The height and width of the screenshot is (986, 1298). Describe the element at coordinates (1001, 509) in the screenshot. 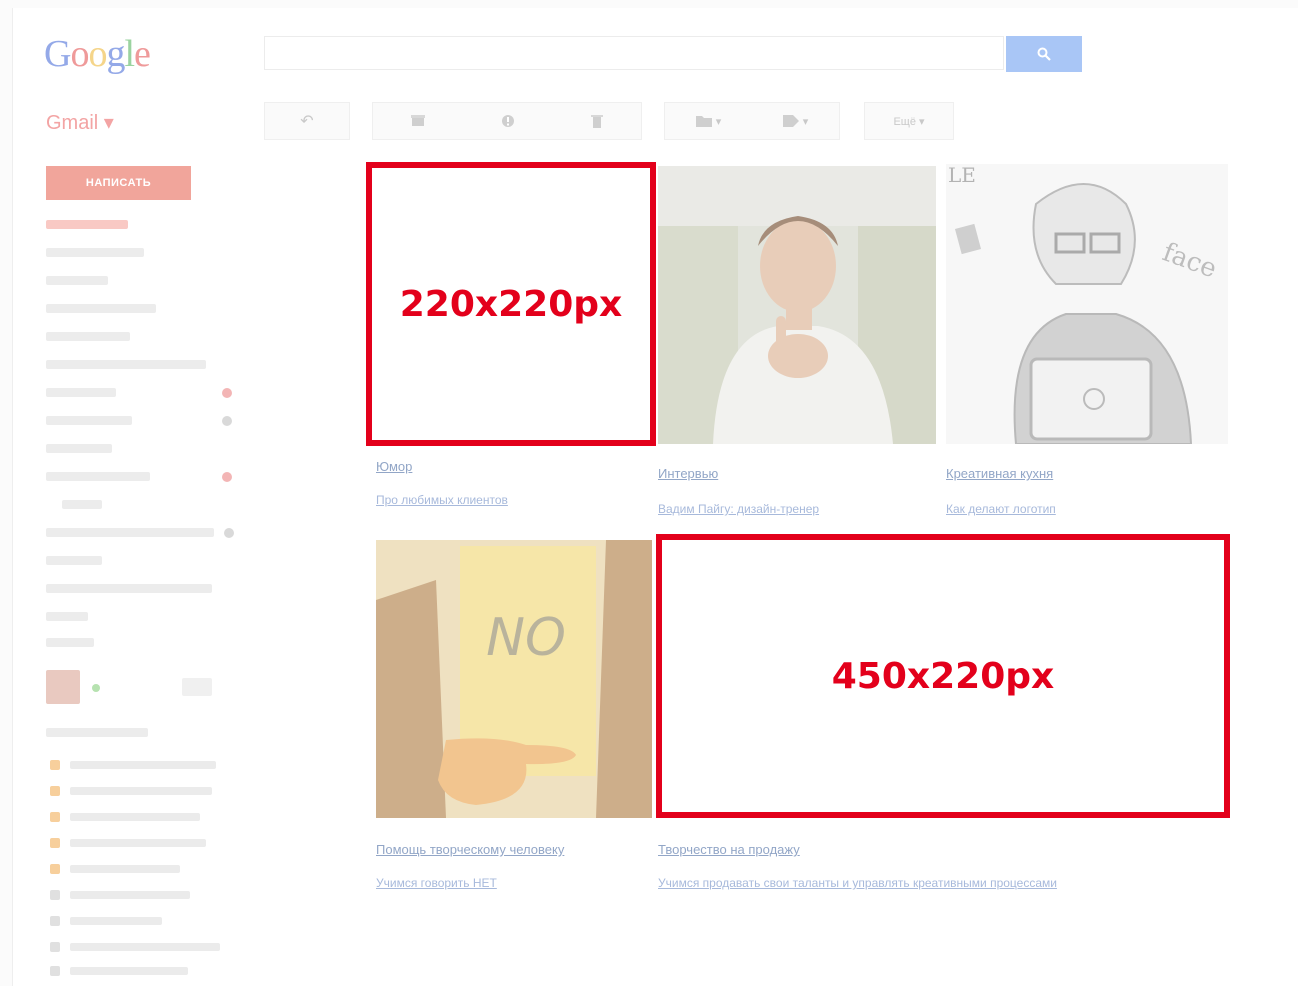

I see `card-subtitle-creative-kitchen: Как делают логотип` at that location.